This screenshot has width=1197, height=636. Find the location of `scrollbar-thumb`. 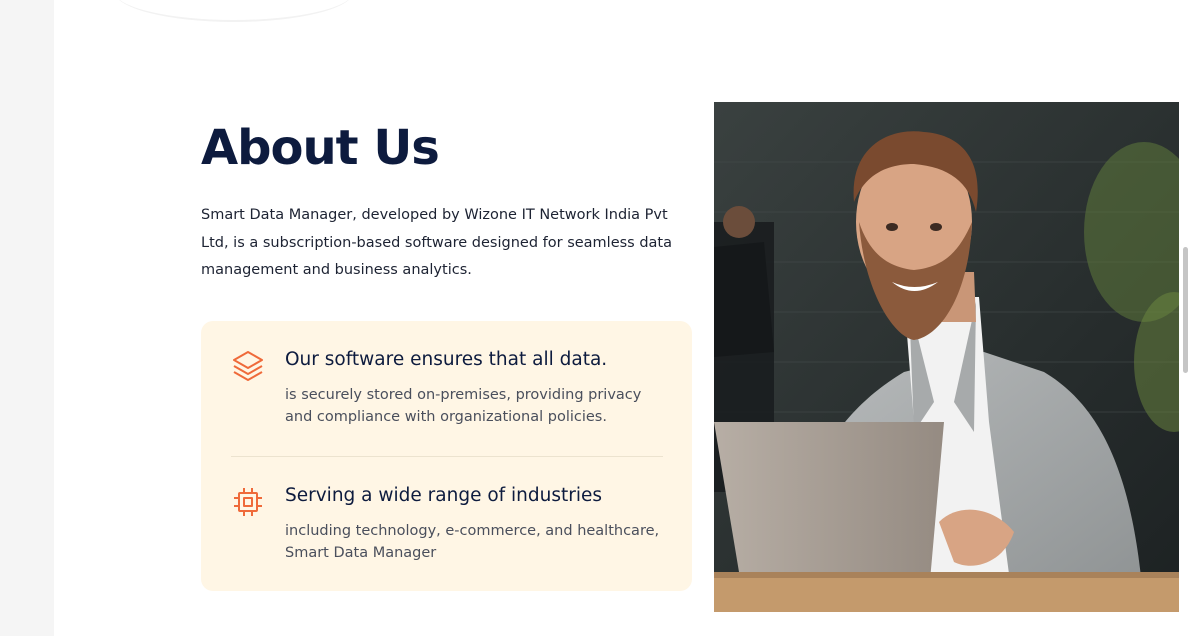

scrollbar-thumb is located at coordinates (1185, 310).